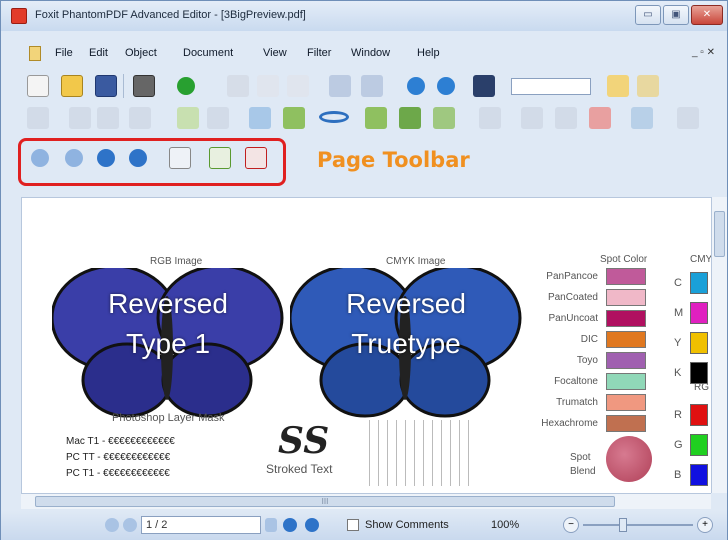 Image resolution: width=728 pixels, height=540 pixels. I want to click on main-toolbar, so click(364, 86).